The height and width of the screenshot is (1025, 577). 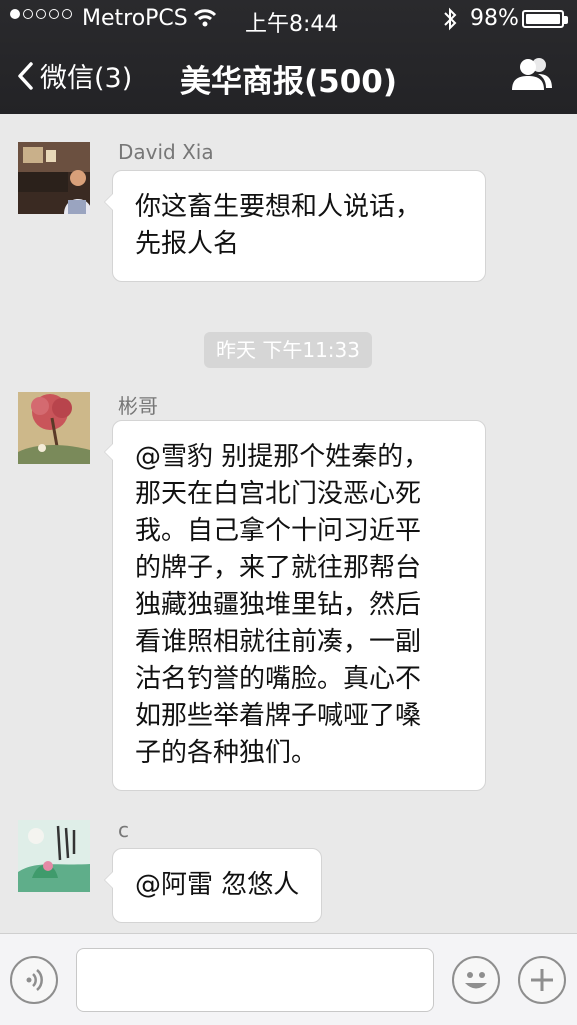 What do you see at coordinates (292, 24) in the screenshot?
I see `status-time: 上午8:44` at bounding box center [292, 24].